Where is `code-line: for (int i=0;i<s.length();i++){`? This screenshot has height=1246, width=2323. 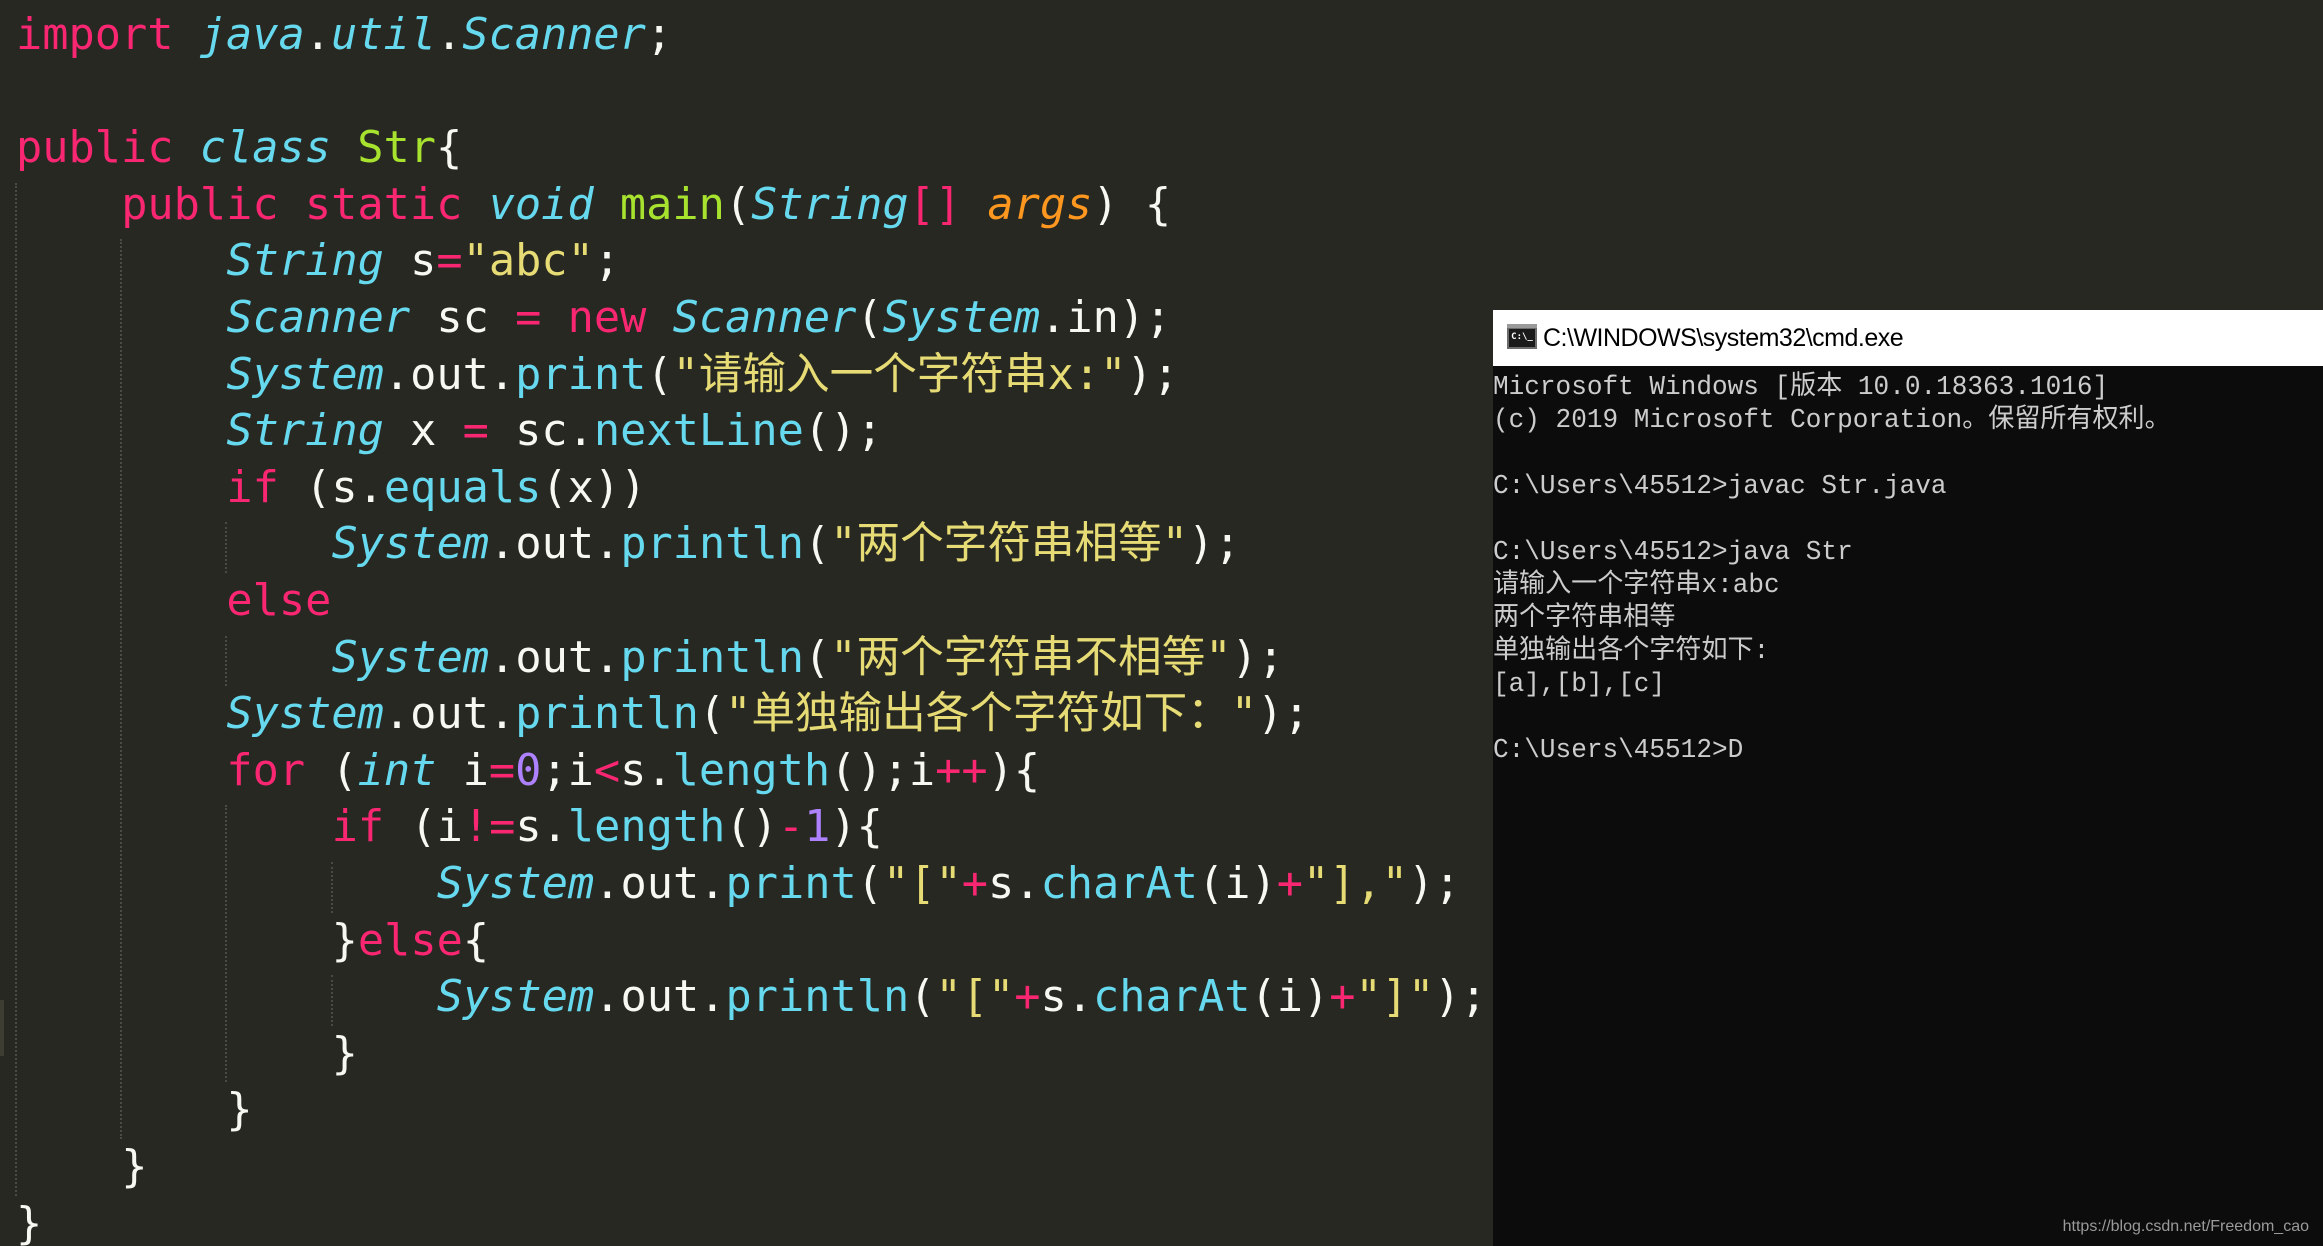
code-line: for (int i=0;i<s.length();i++){ is located at coordinates (633, 771).